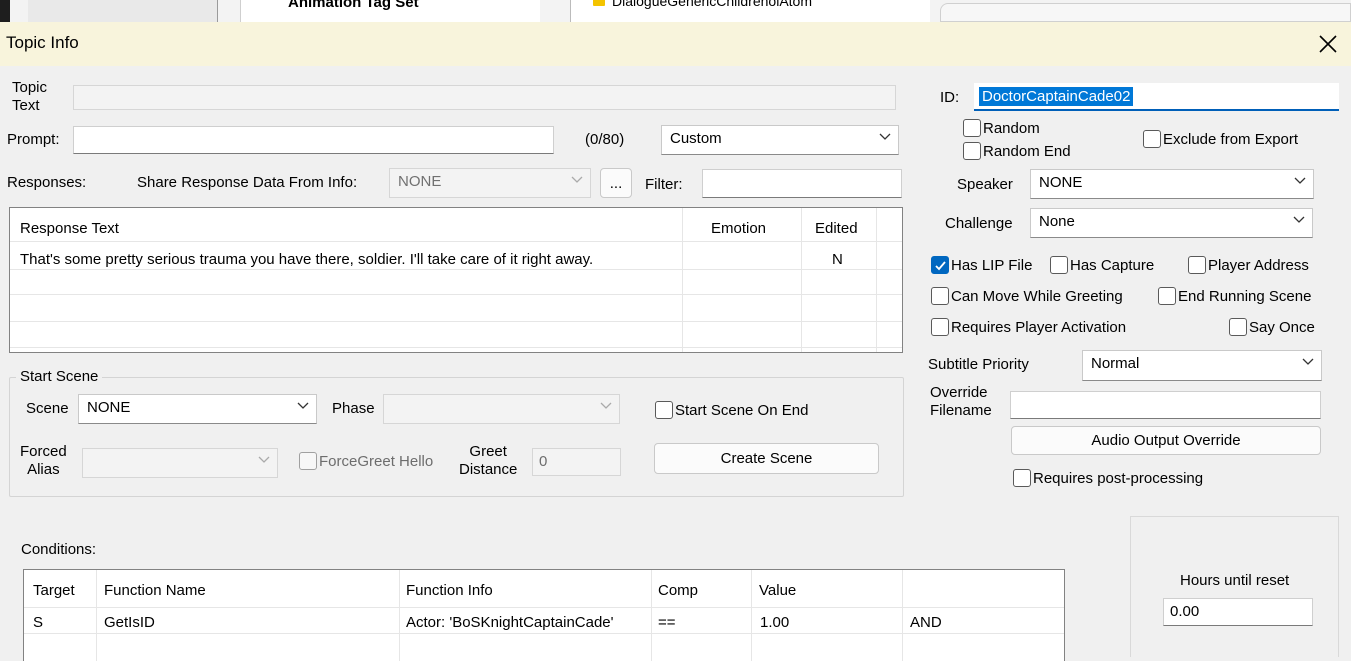 The height and width of the screenshot is (661, 1351). I want to click on conditions-label: Conditions:, so click(59, 549).